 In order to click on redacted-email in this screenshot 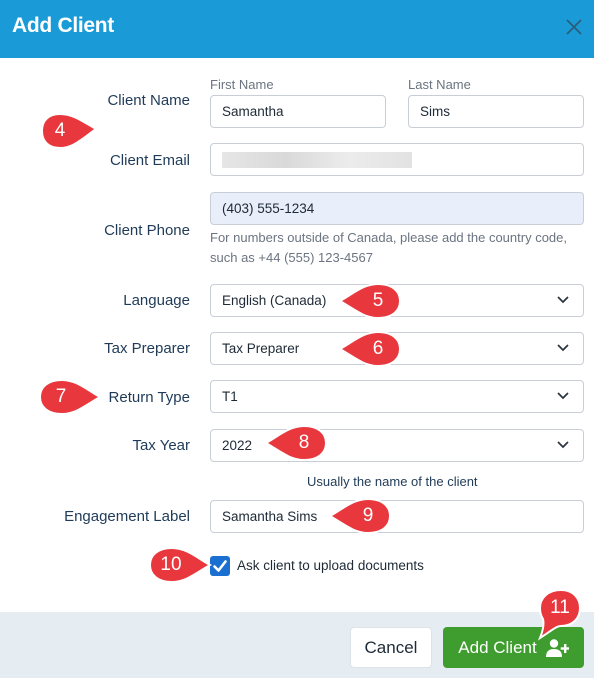, I will do `click(317, 159)`.